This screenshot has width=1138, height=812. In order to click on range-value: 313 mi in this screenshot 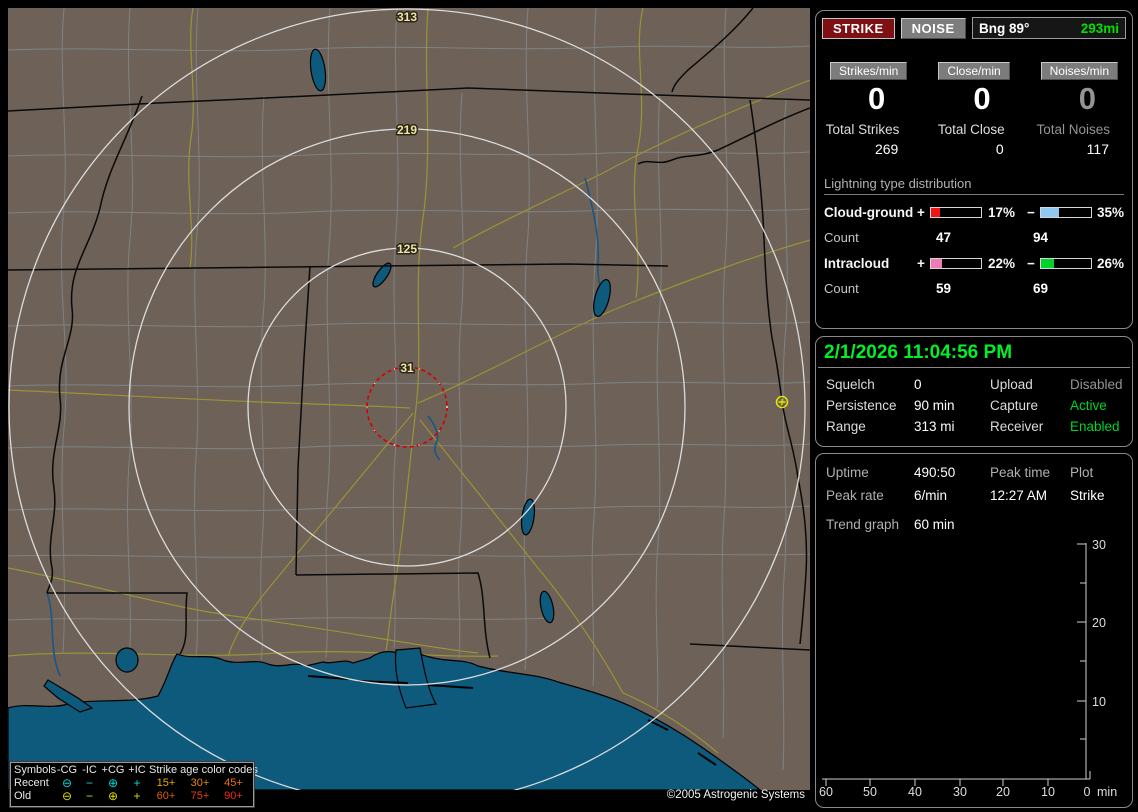, I will do `click(934, 426)`.